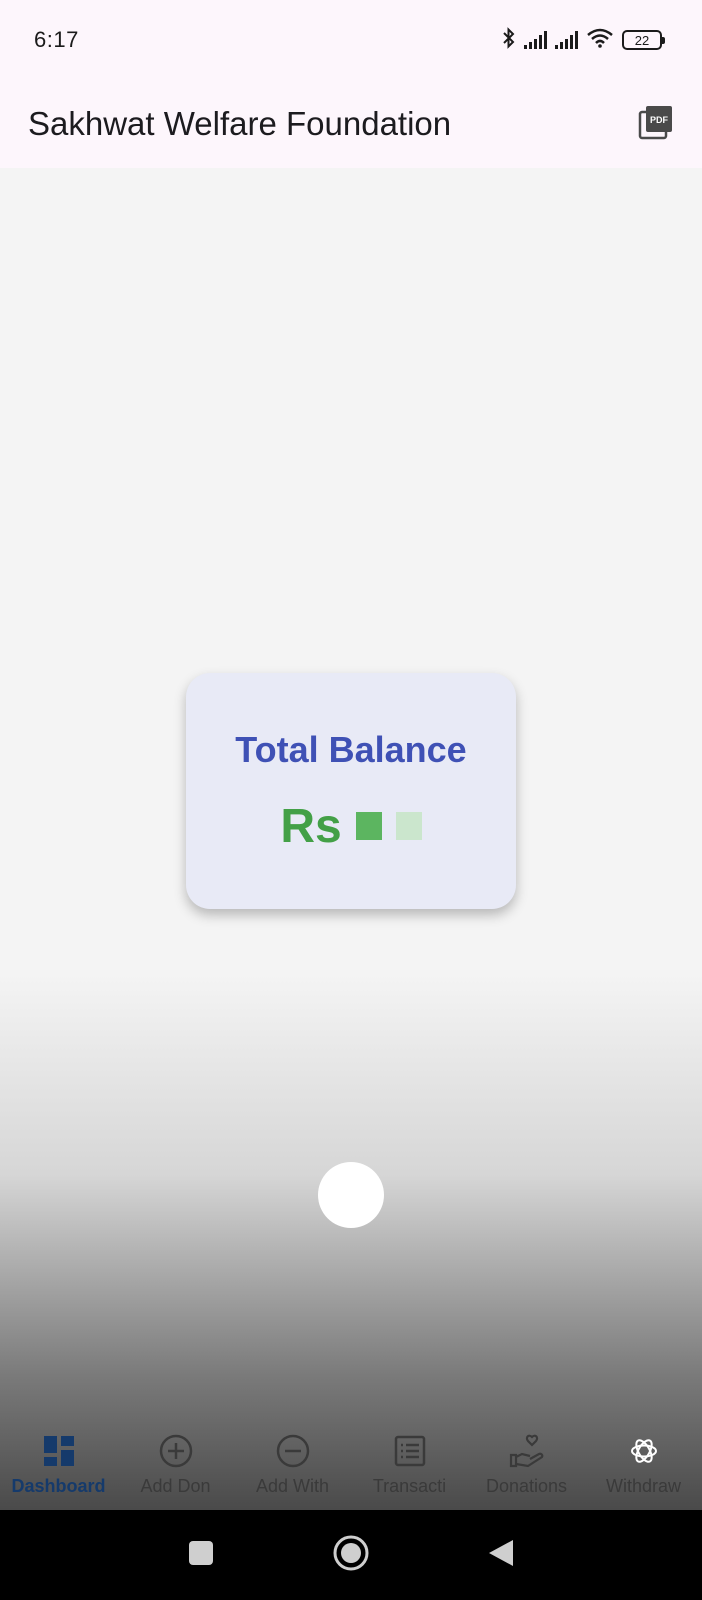 This screenshot has width=702, height=1600. I want to click on battery-level: 22, so click(642, 40).